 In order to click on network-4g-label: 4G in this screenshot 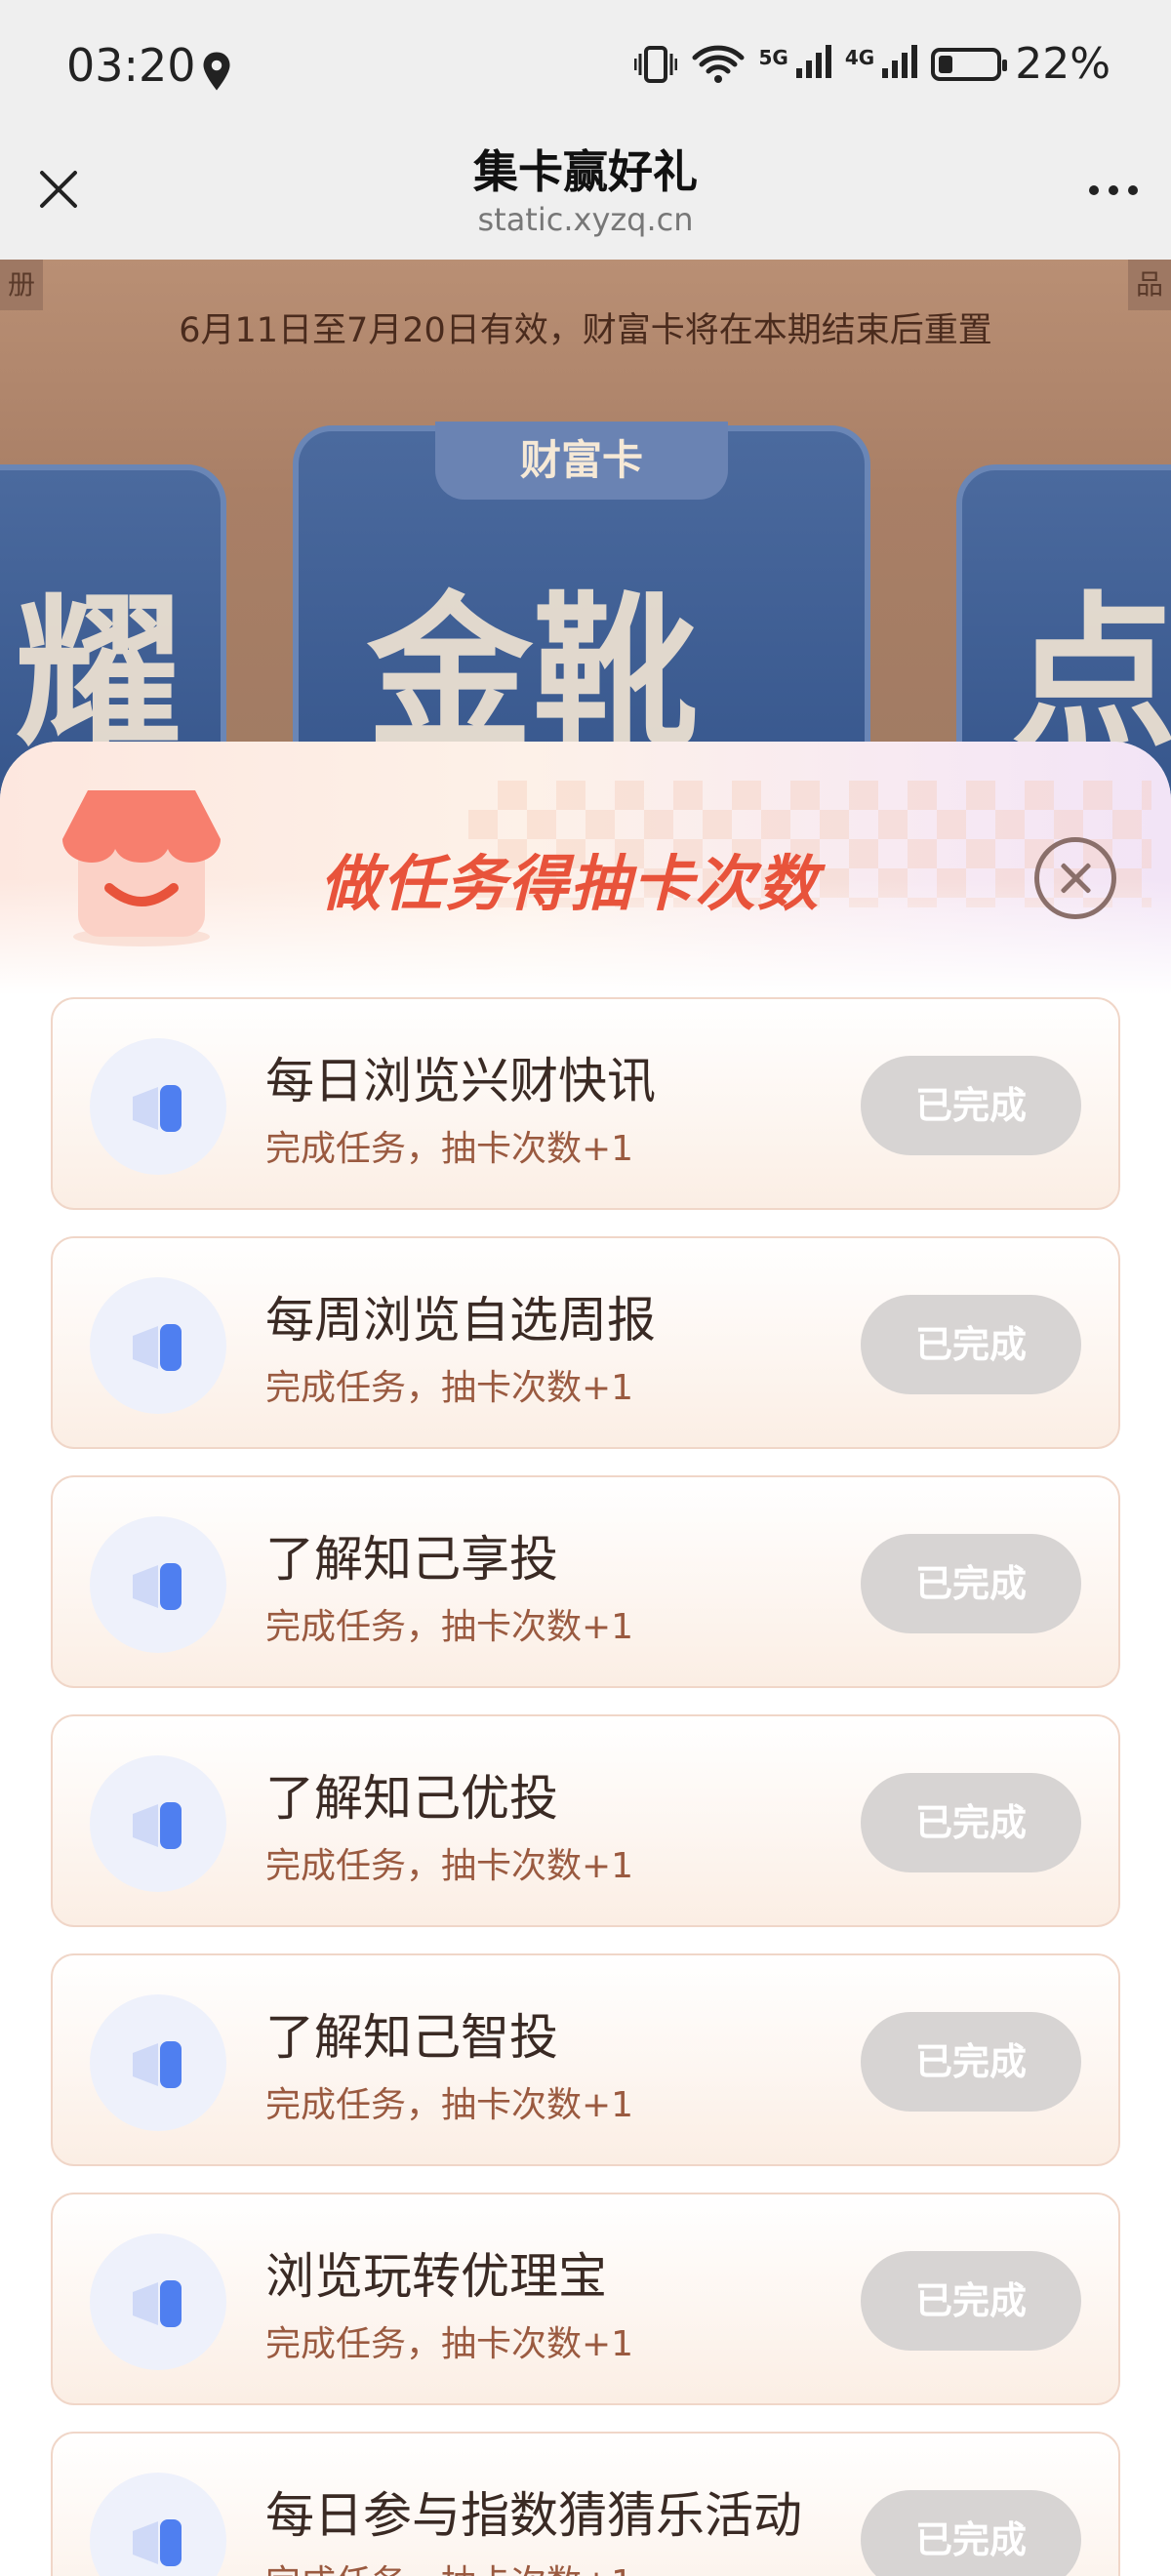, I will do `click(859, 57)`.